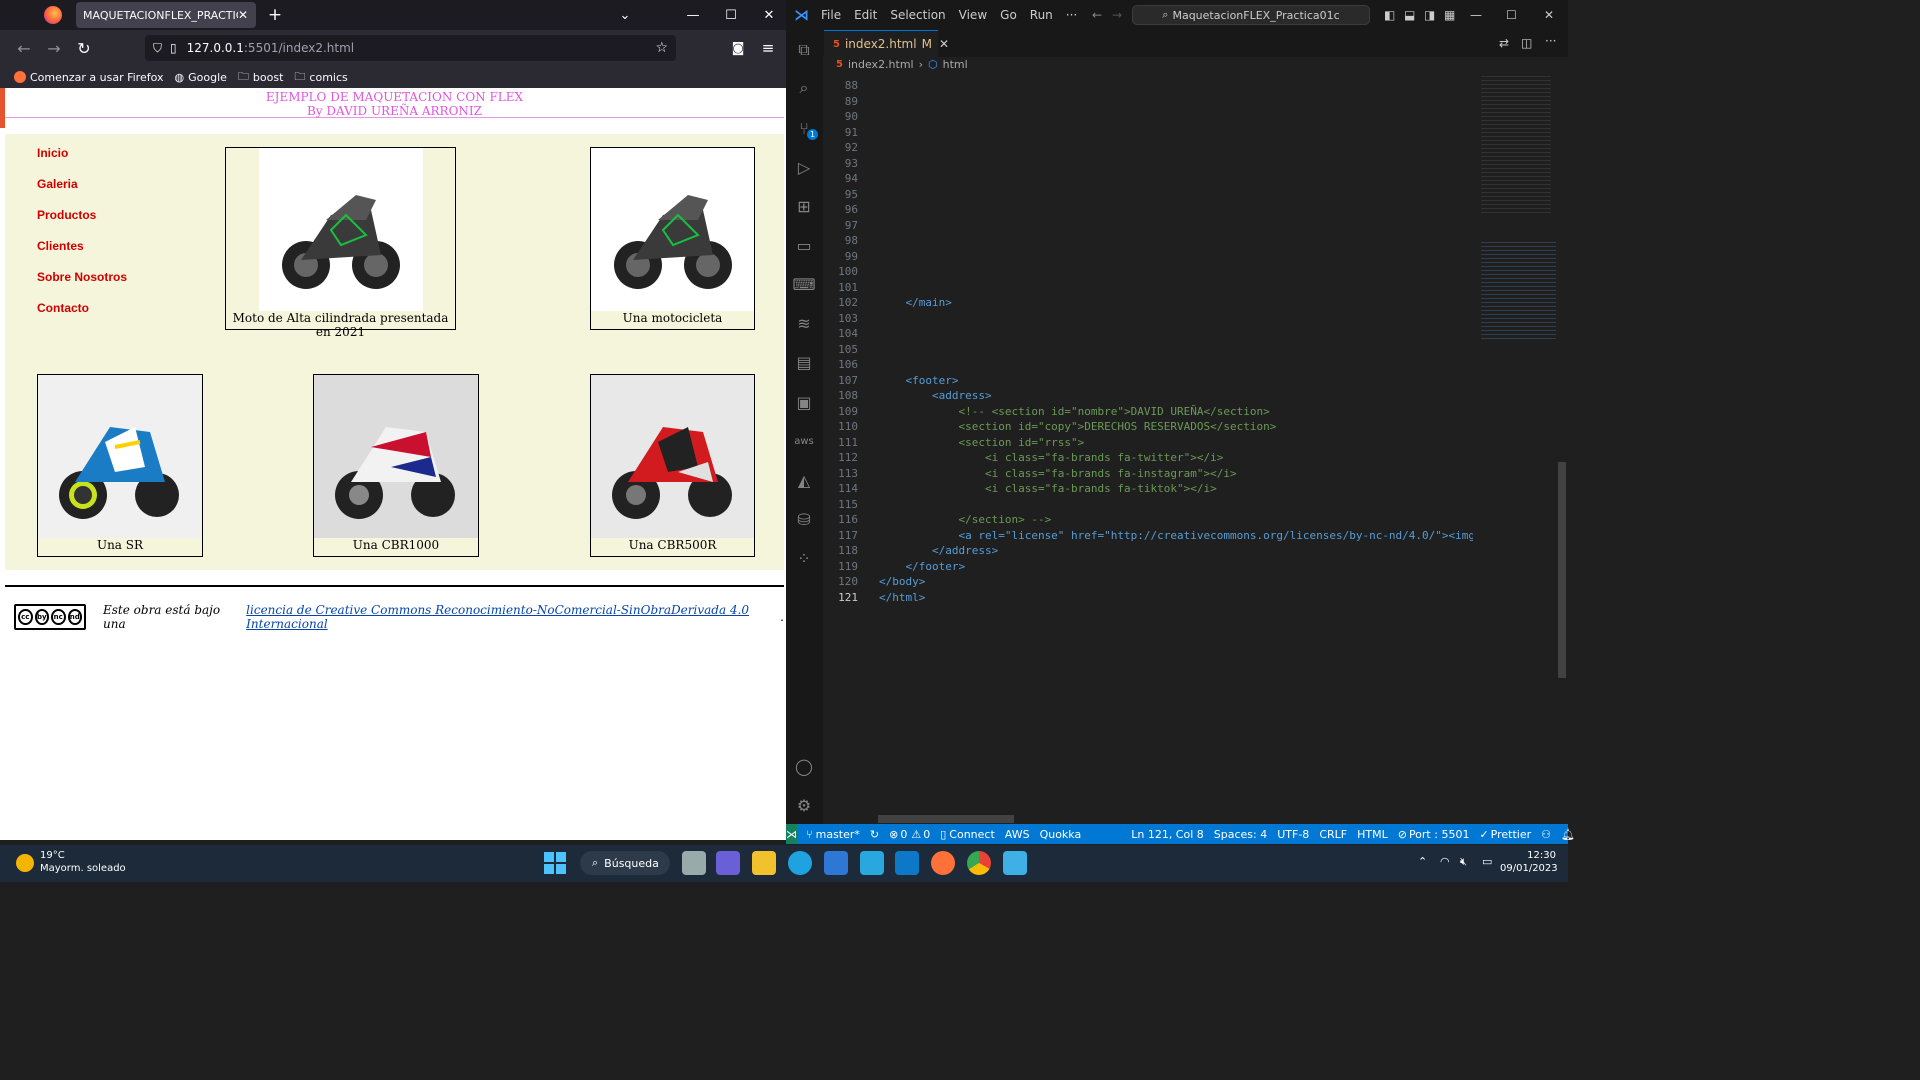  What do you see at coordinates (82, 161) in the screenshot?
I see `nav-link-inicio: Inicio` at bounding box center [82, 161].